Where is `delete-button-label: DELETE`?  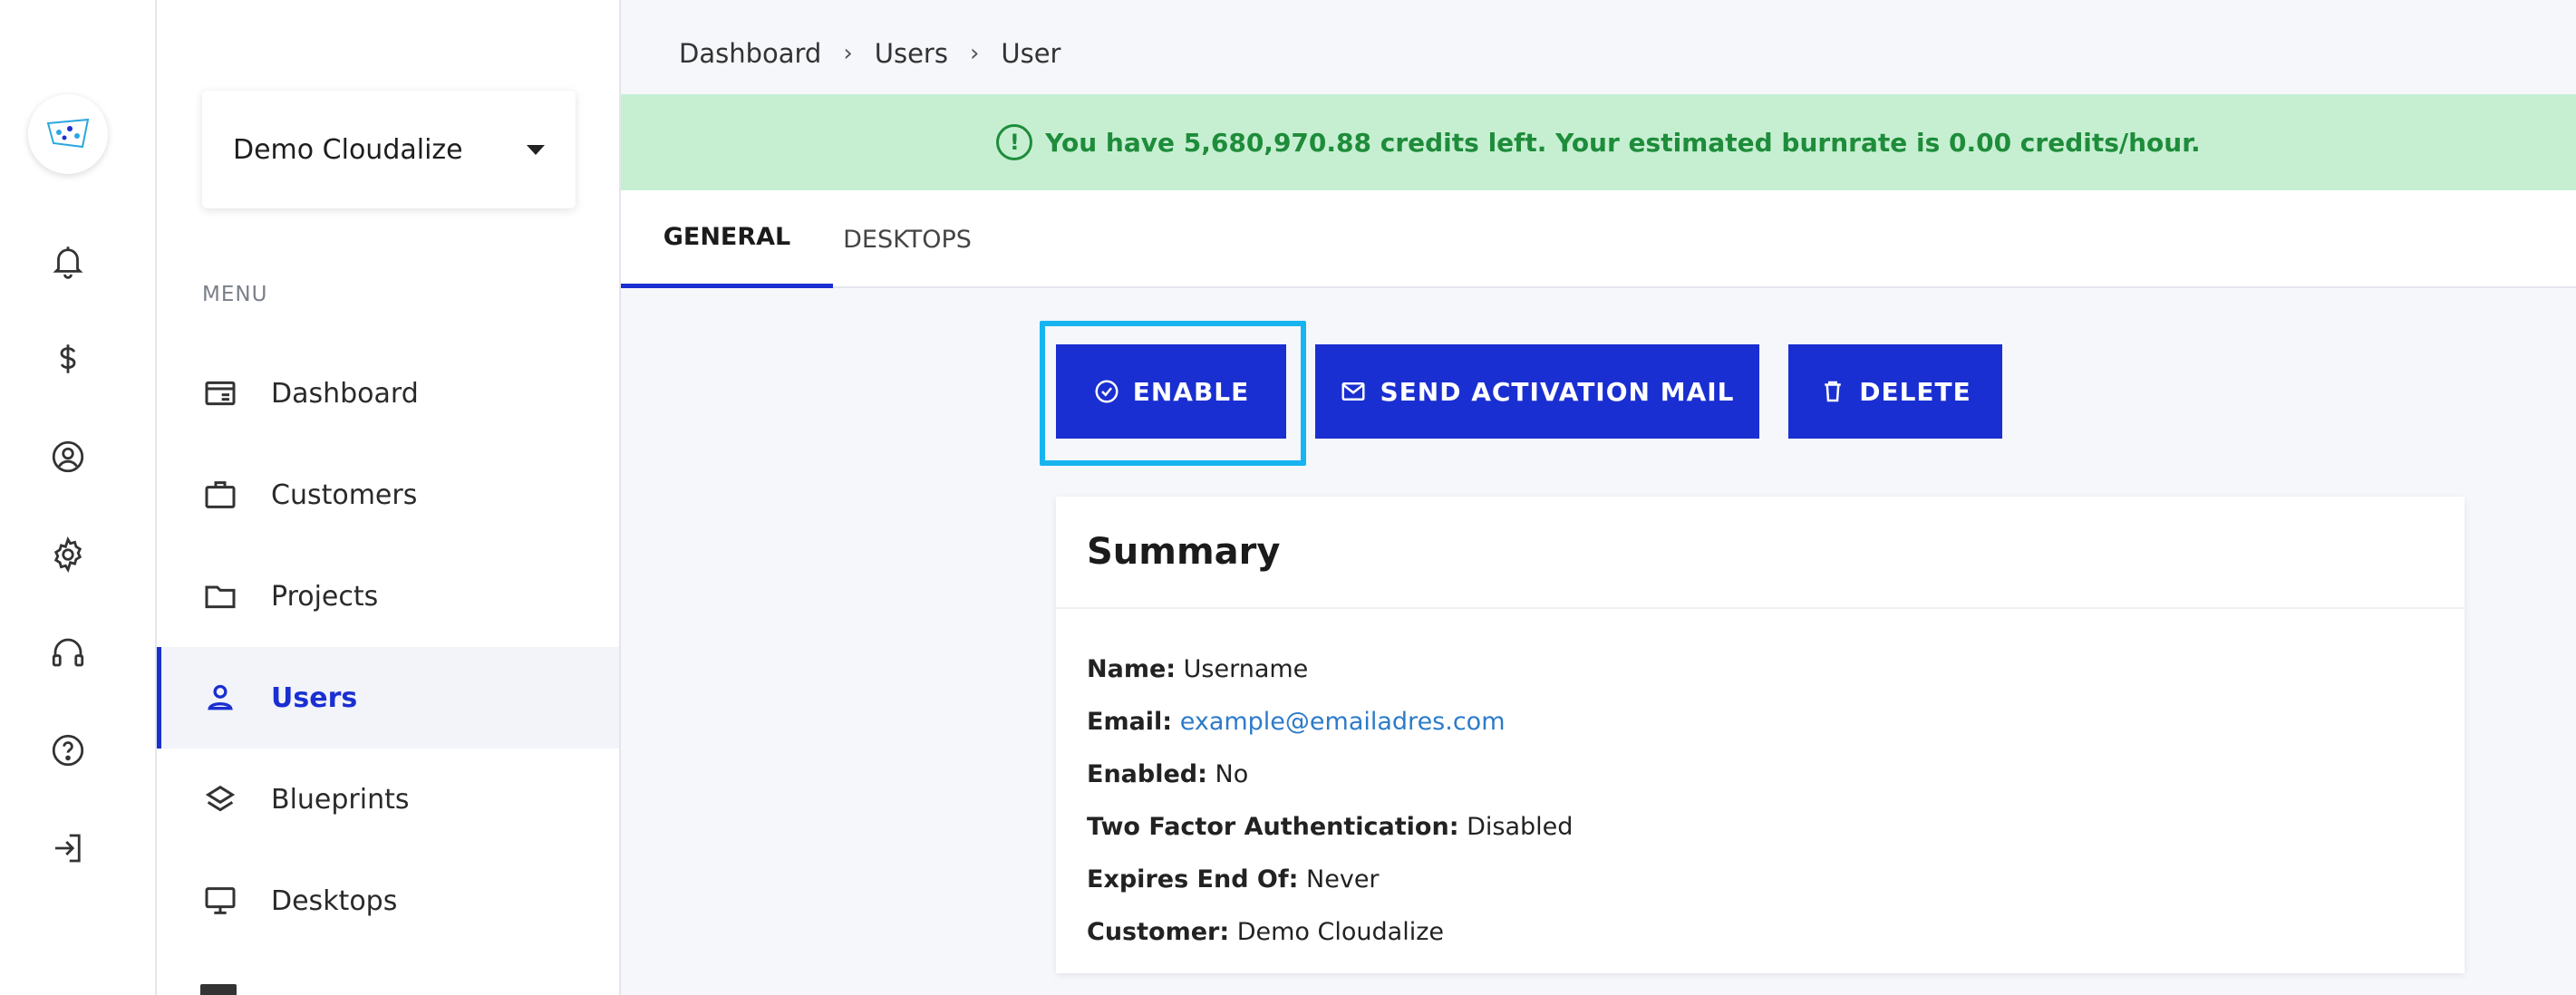 delete-button-label: DELETE is located at coordinates (1915, 392).